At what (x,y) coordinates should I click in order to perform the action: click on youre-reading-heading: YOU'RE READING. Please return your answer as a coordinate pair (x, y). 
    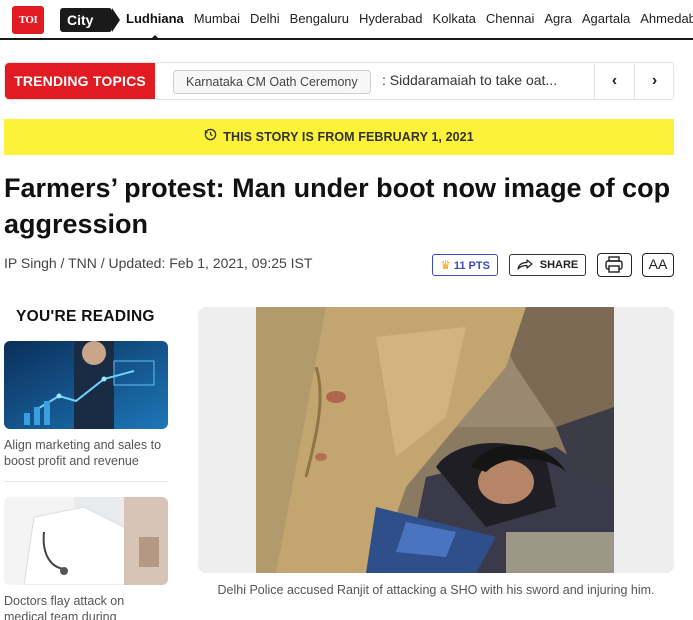
    Looking at the image, I should click on (85, 316).